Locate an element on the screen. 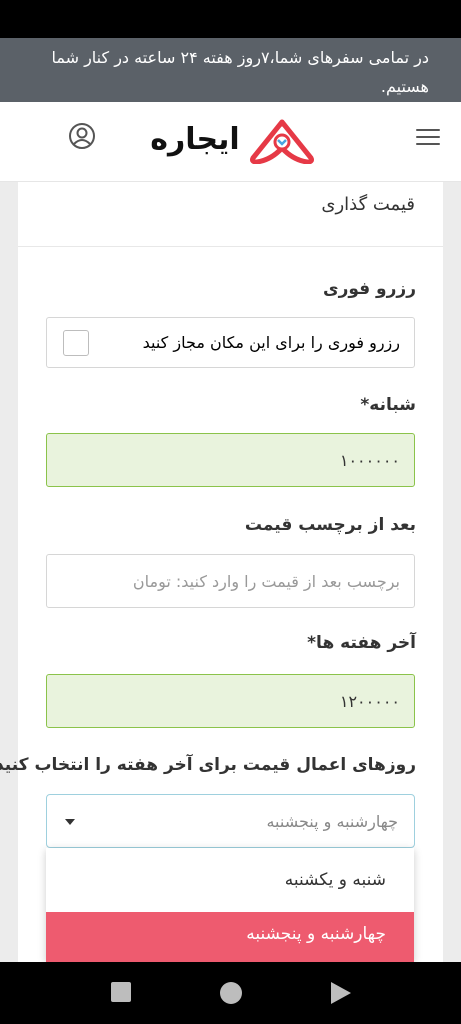  logo-text: ایجاره is located at coordinates (195, 139).